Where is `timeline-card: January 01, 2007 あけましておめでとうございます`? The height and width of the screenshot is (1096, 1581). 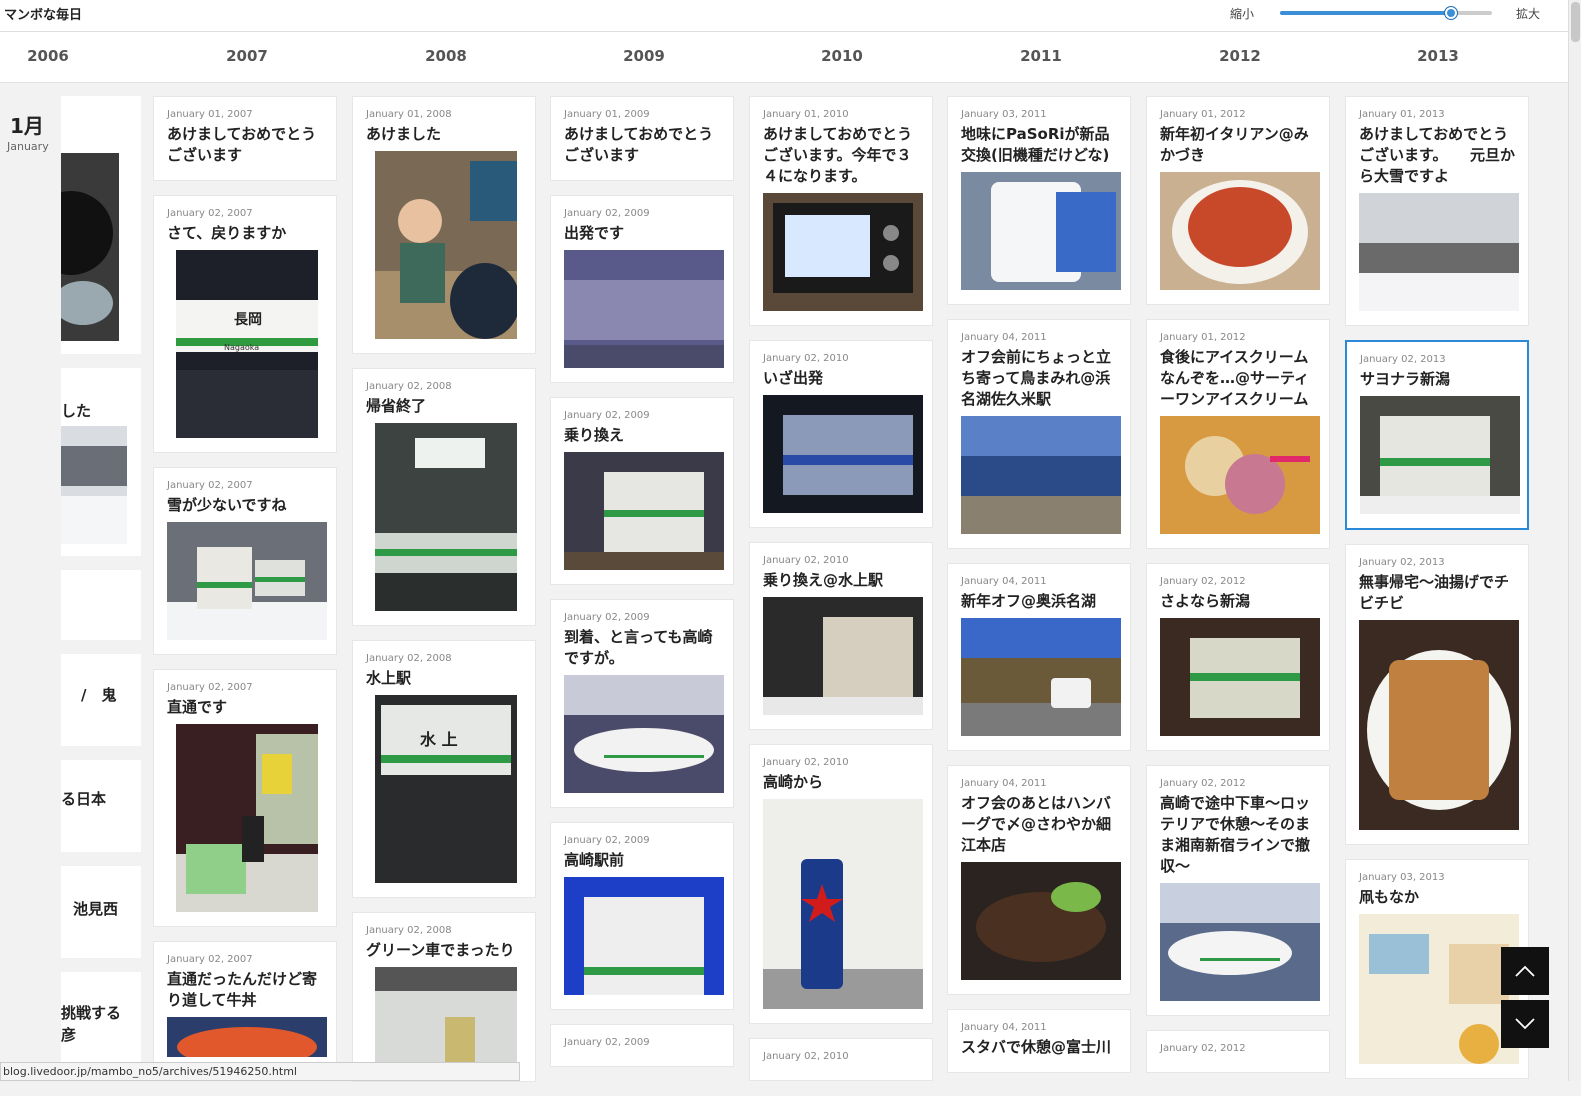
timeline-card: January 01, 2007 あけましておめでとうございます is located at coordinates (245, 138).